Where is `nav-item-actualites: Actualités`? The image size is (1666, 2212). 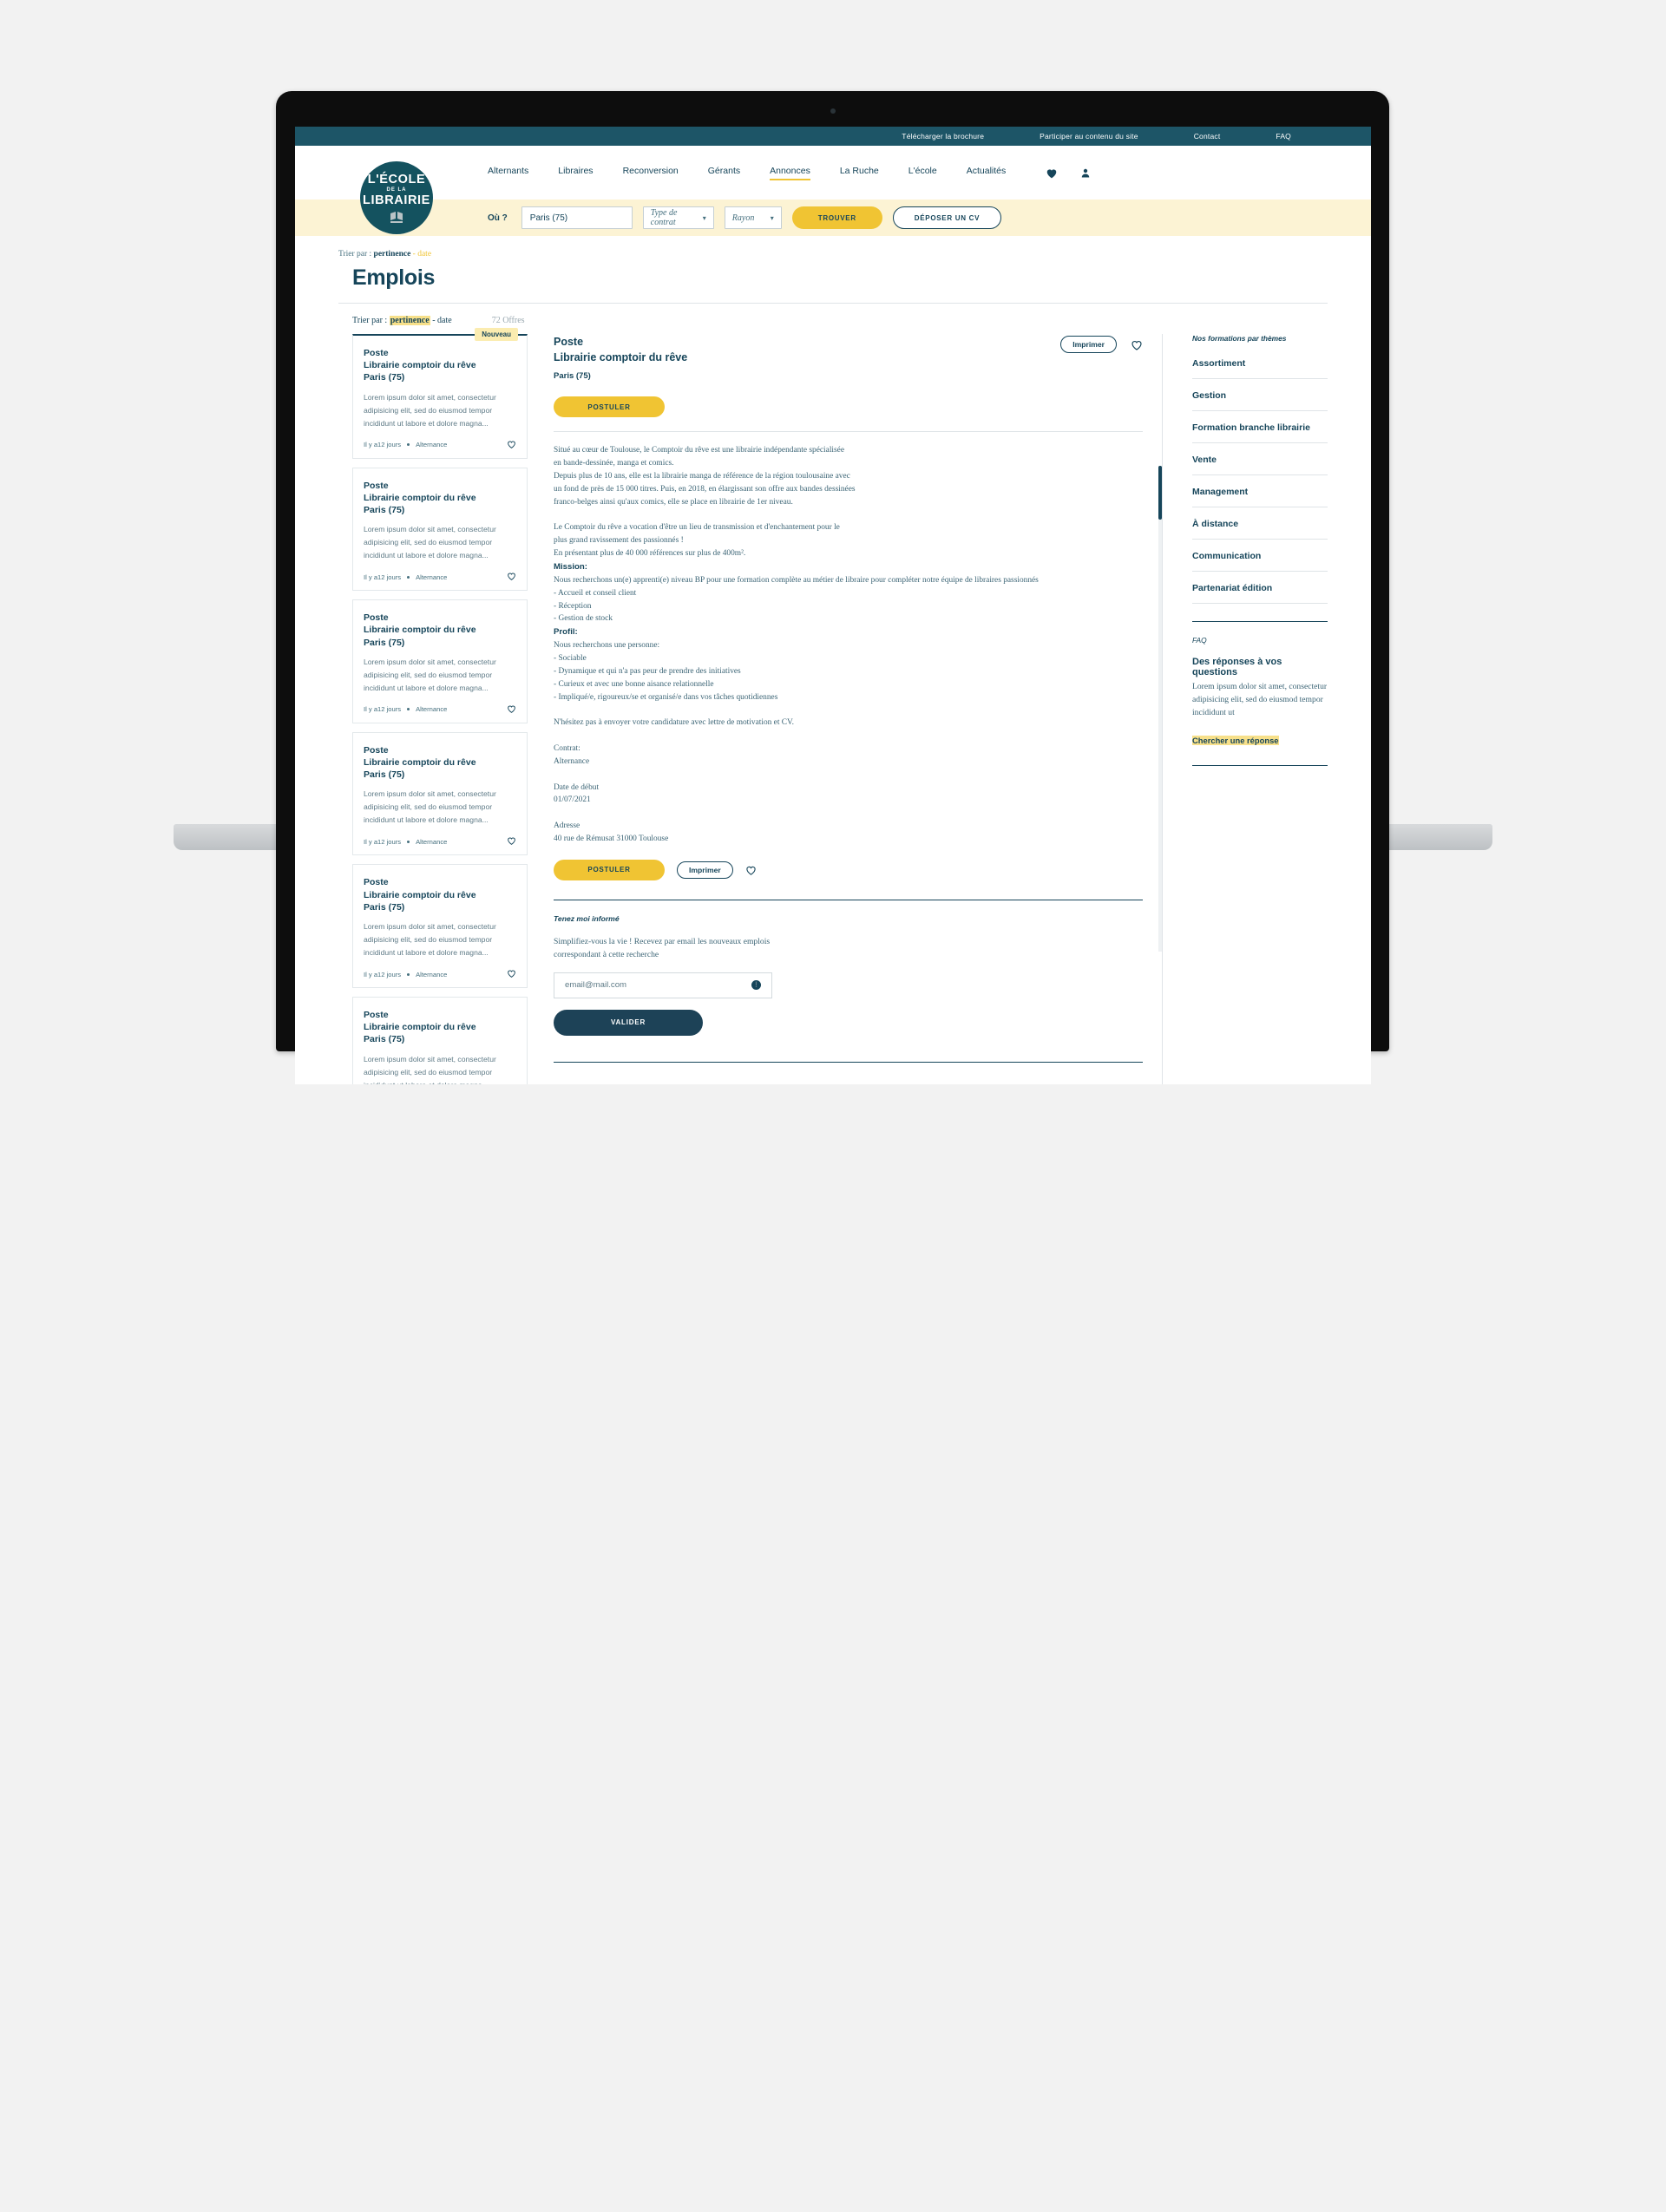
nav-item-actualites: Actualités is located at coordinates (987, 173).